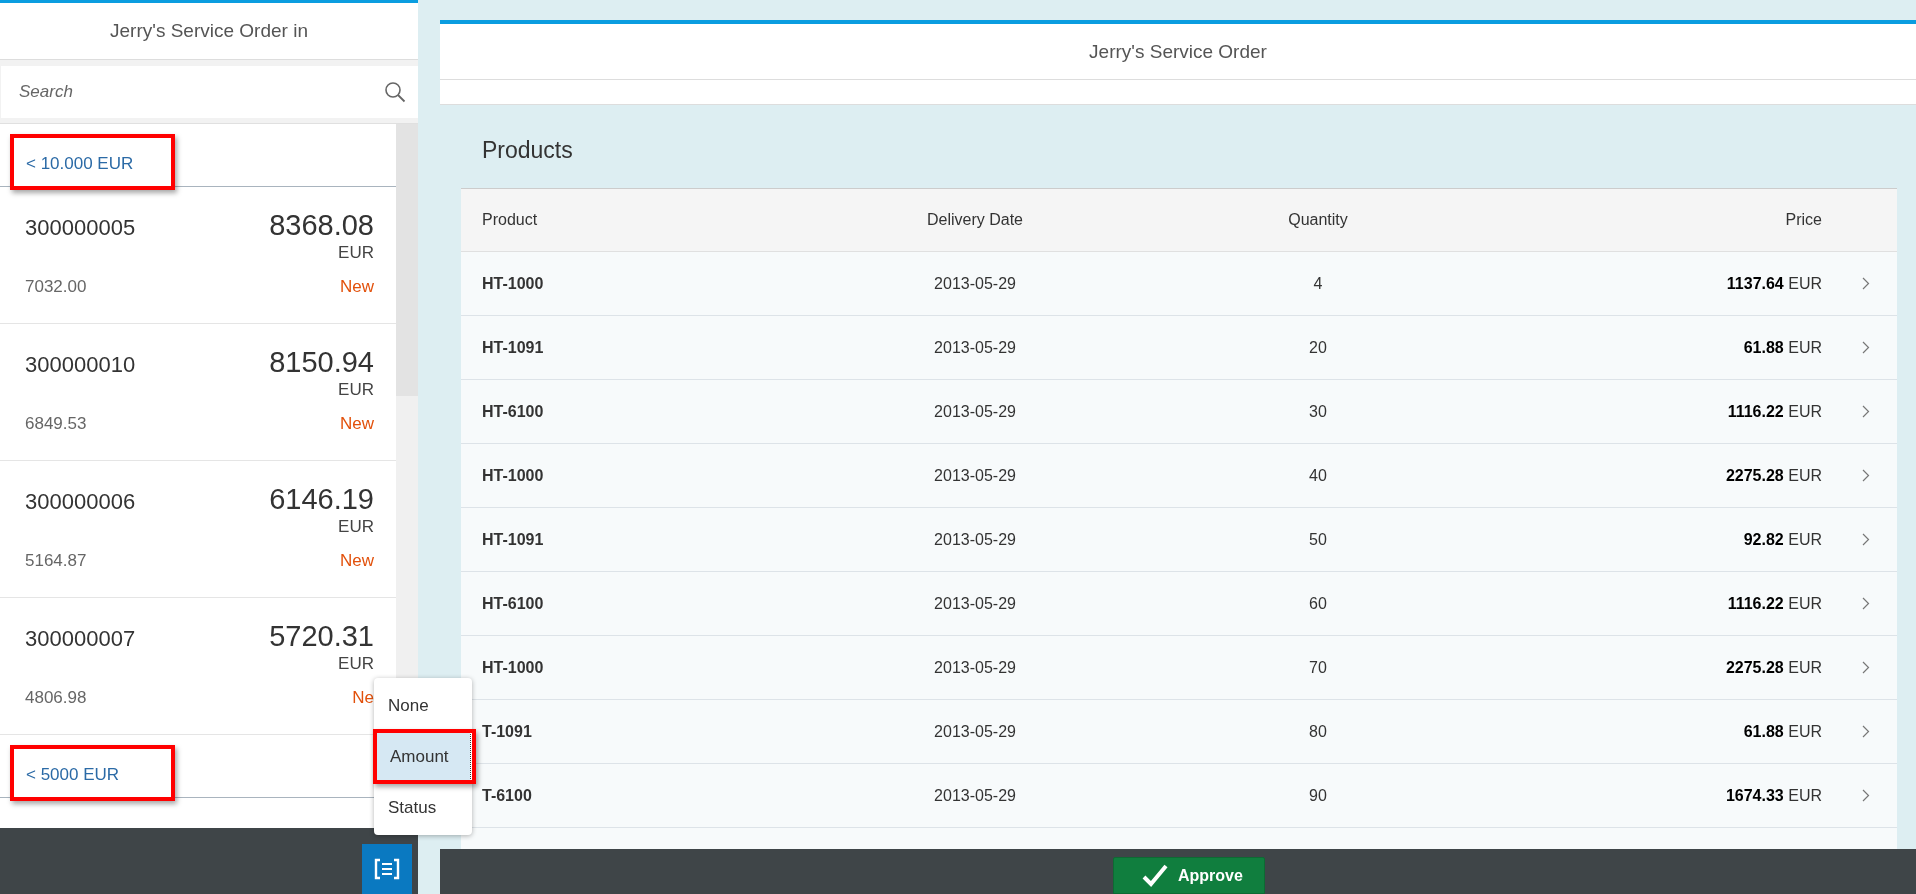 This screenshot has height=894, width=1916. What do you see at coordinates (423, 756) in the screenshot?
I see `menu-option: Amount` at bounding box center [423, 756].